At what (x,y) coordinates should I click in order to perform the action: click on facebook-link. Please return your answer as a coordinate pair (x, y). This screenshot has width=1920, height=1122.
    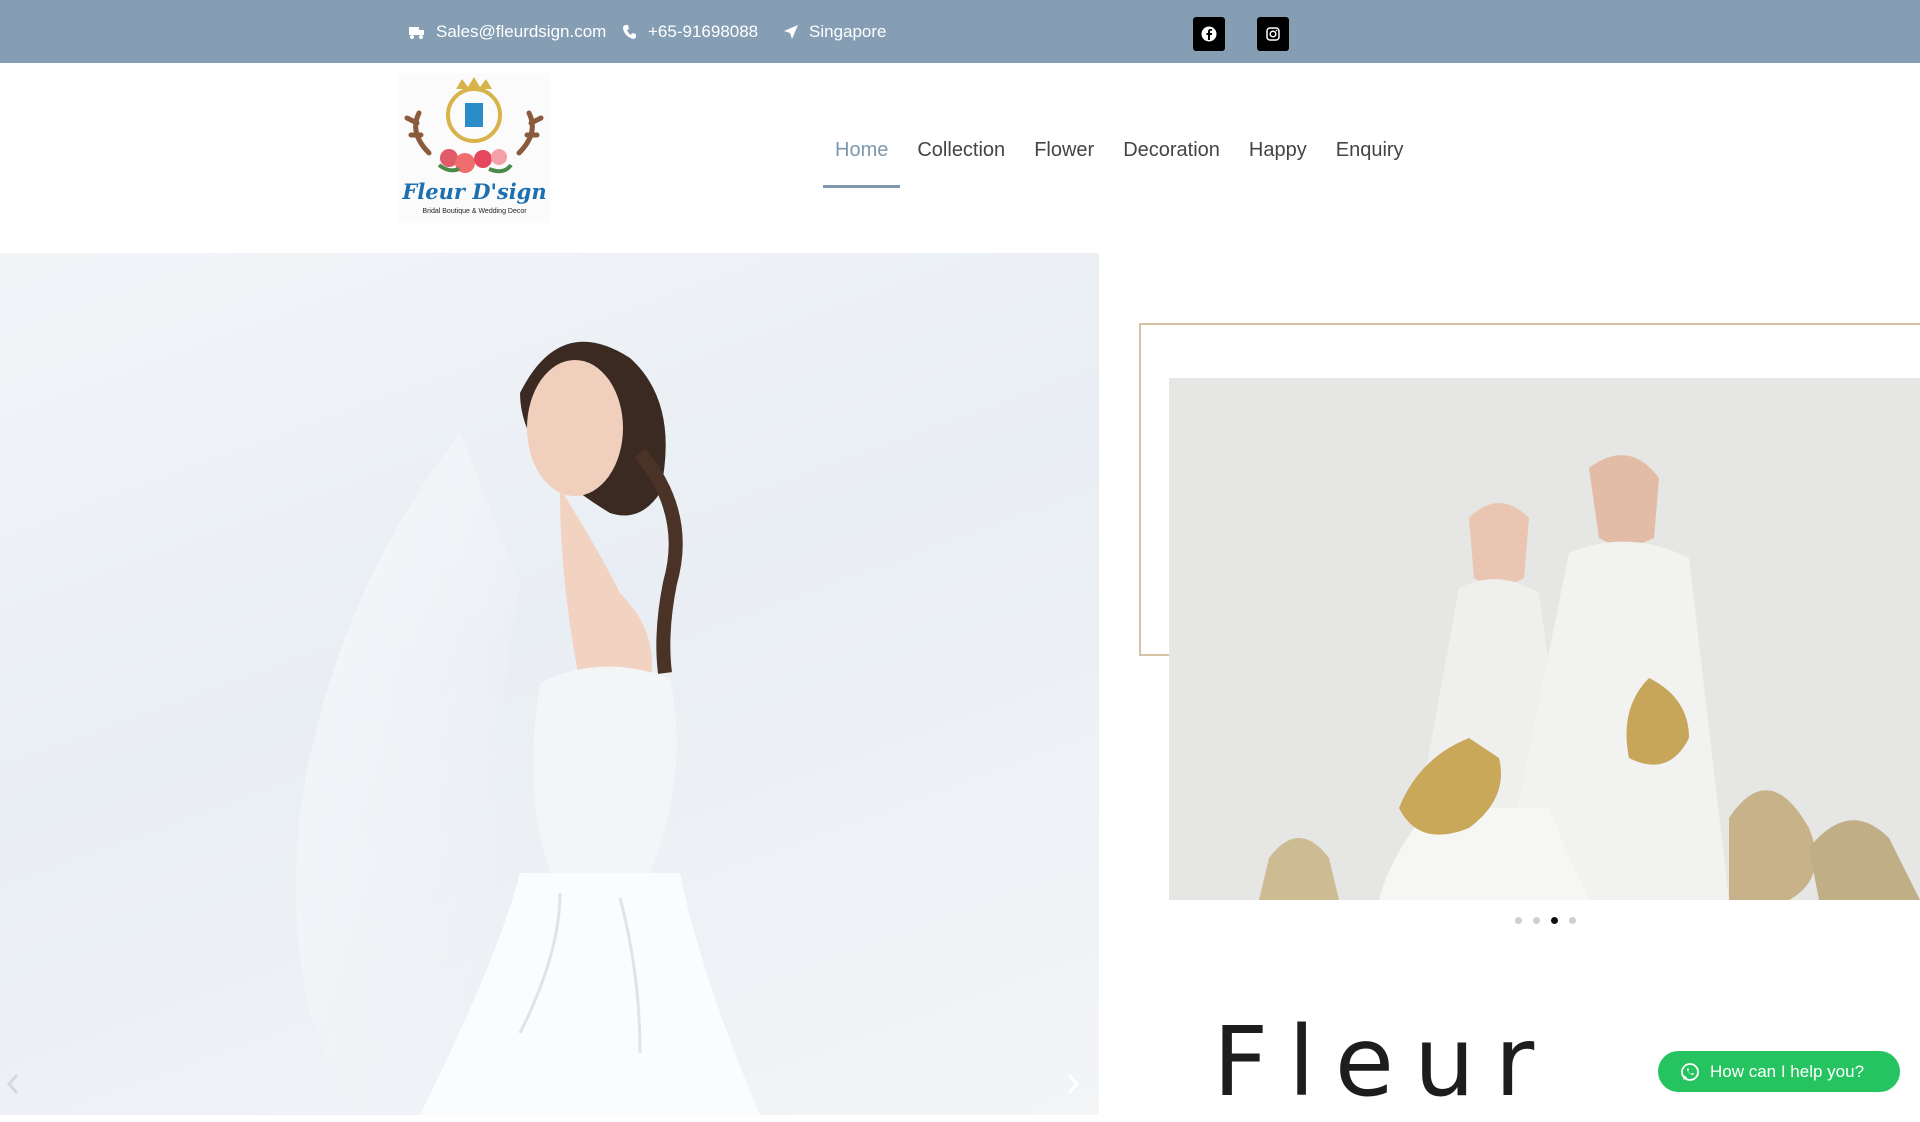
    Looking at the image, I should click on (1209, 34).